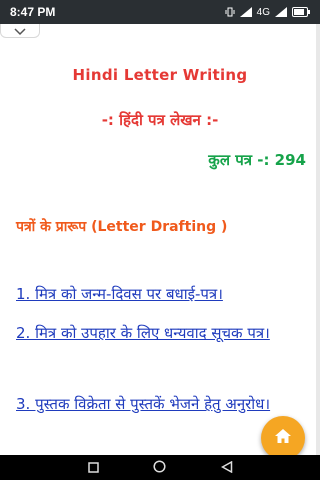 This screenshot has height=480, width=320. I want to click on triangle-back-icon, so click(226, 467).